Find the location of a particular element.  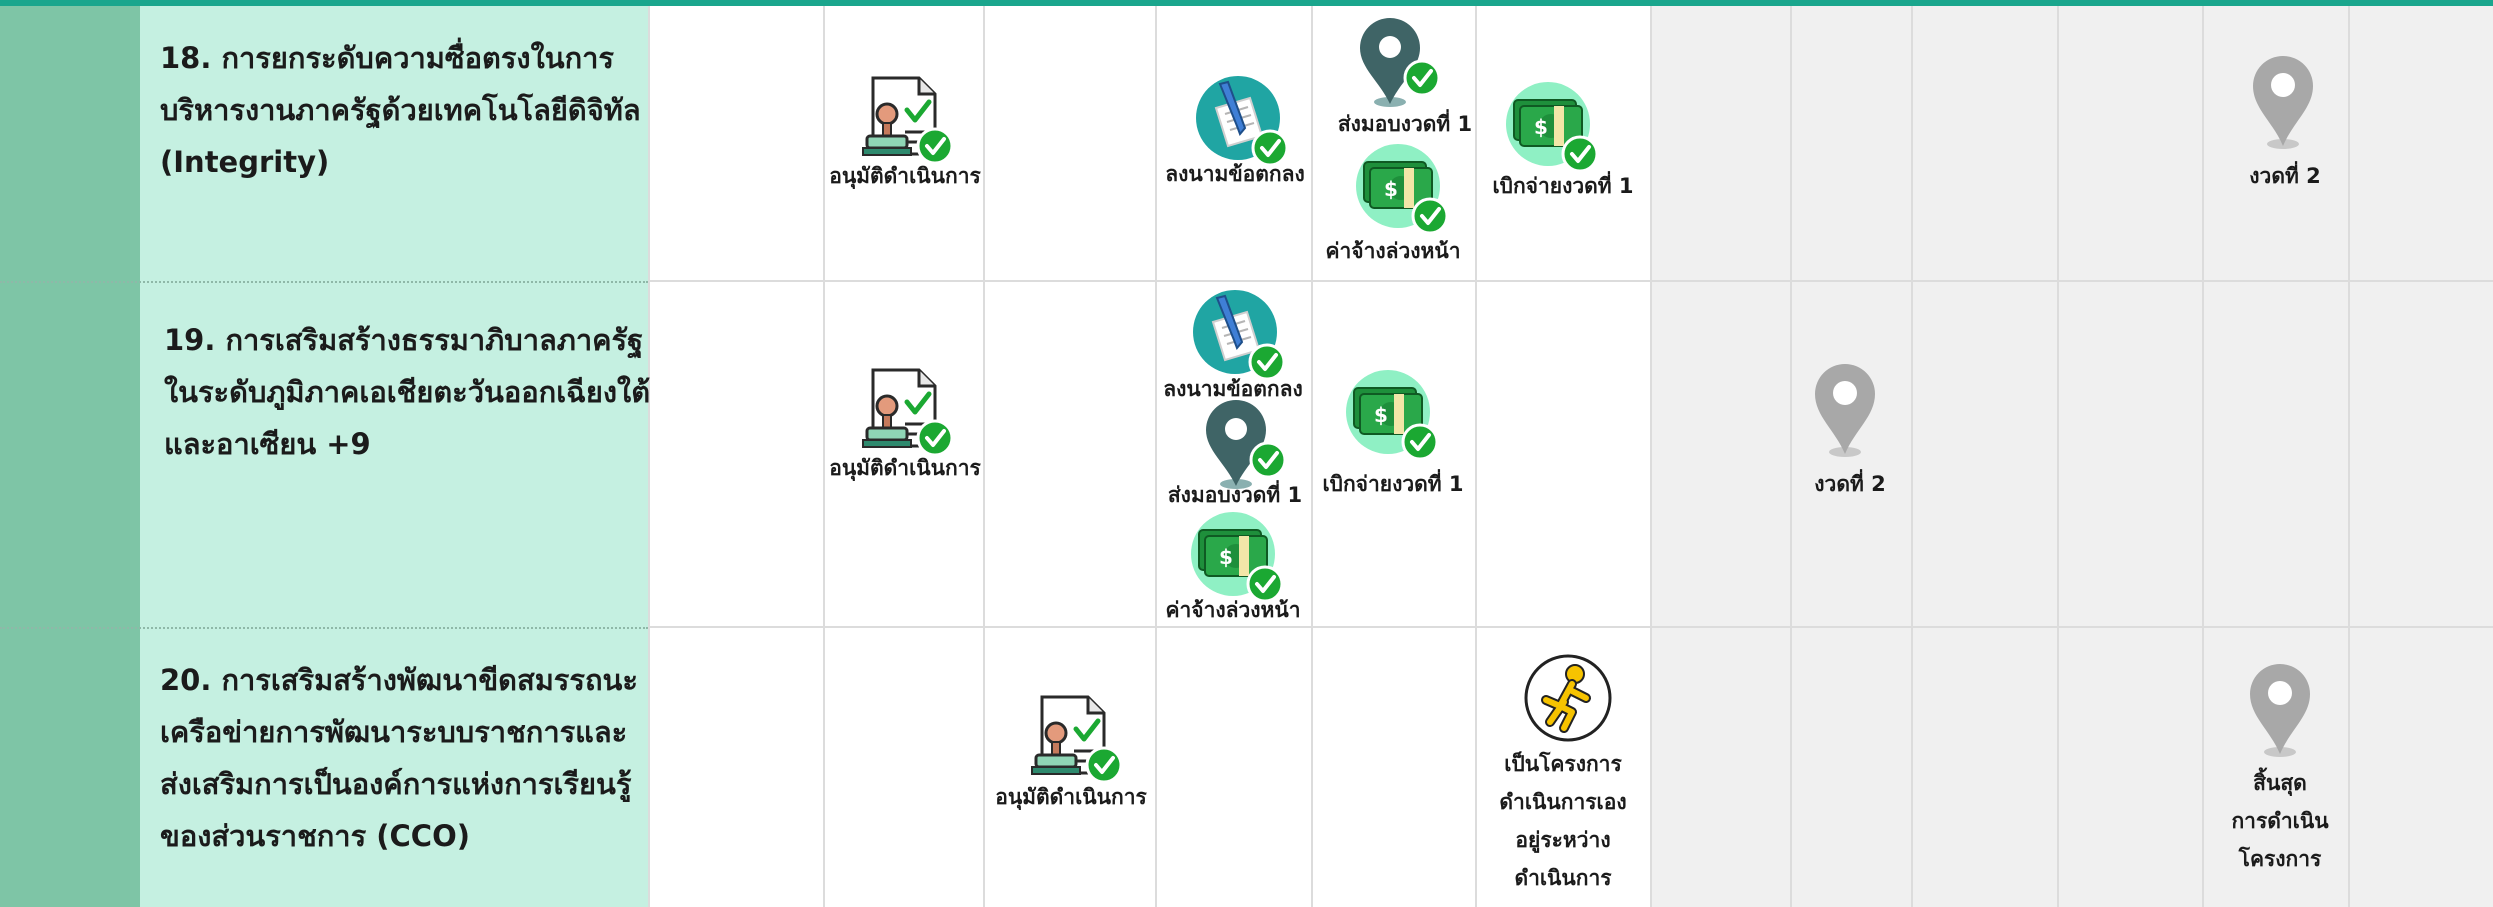

title-line: และอาเซียน +9 is located at coordinates (267, 444).